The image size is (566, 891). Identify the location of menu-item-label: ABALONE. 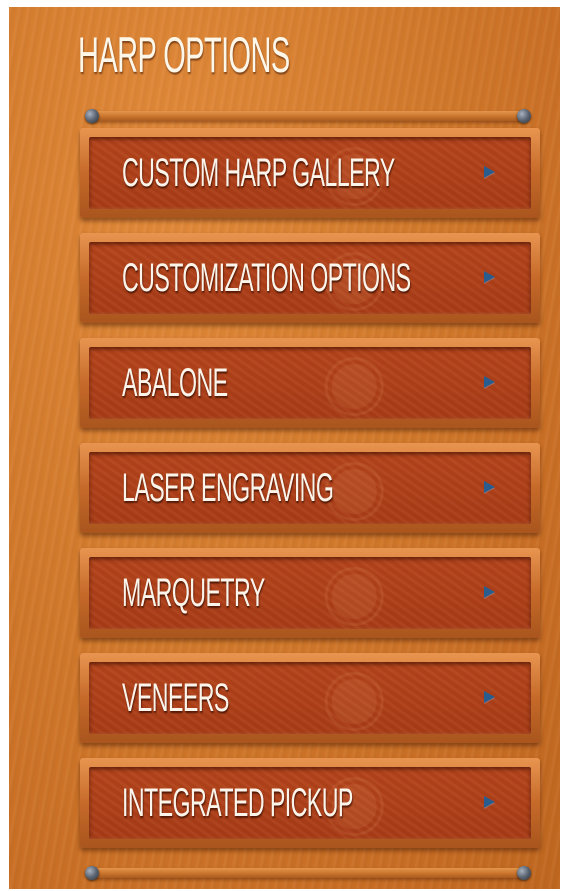
(175, 383).